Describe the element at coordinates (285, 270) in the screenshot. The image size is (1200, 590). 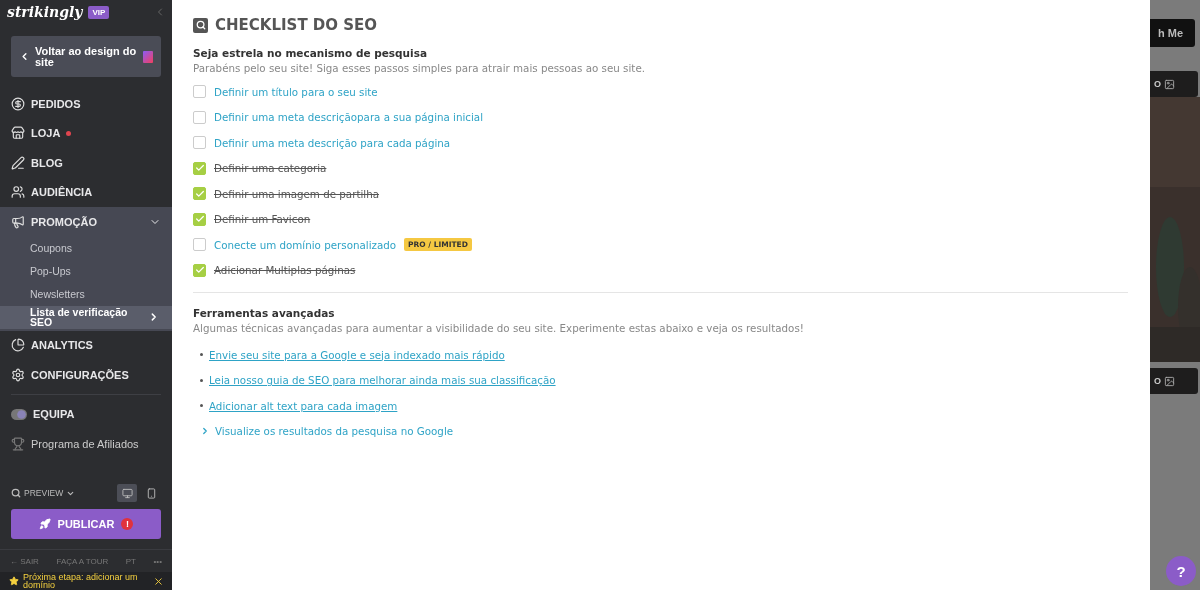
I see `checklist-item: Adicionar Multiplas páginas` at that location.